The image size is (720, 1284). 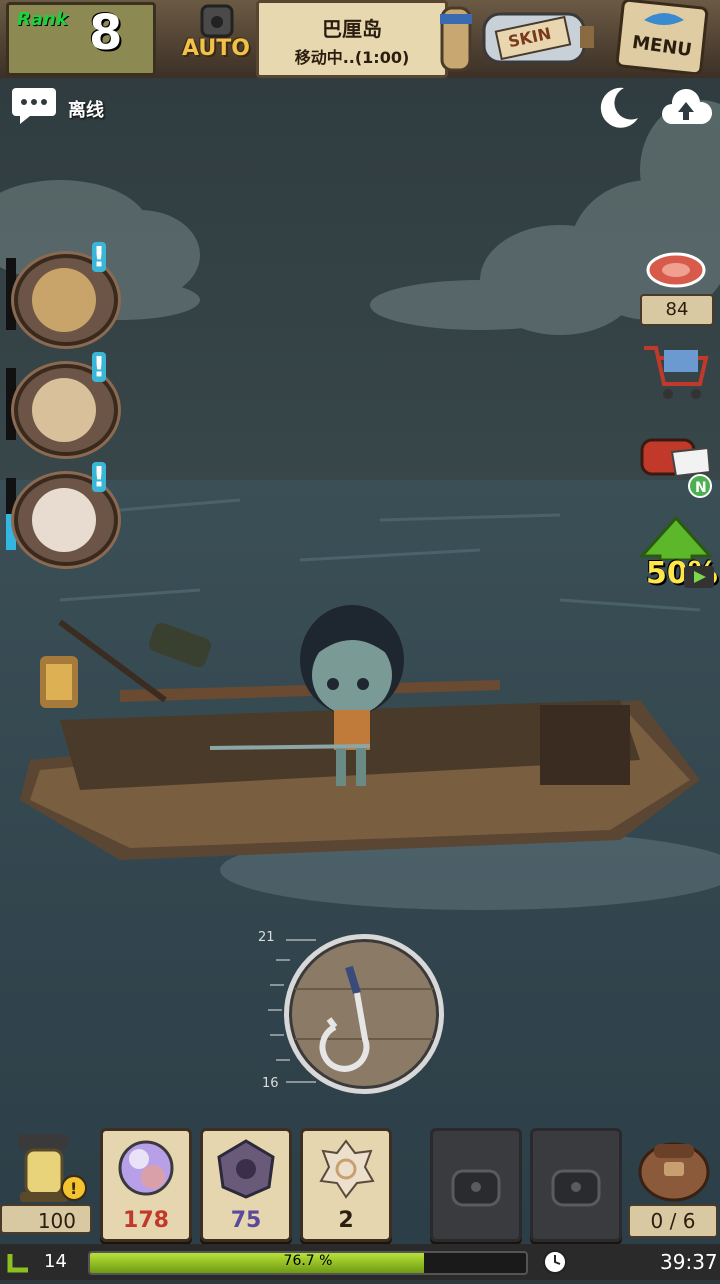 I want to click on moon-icon, so click(x=618, y=108).